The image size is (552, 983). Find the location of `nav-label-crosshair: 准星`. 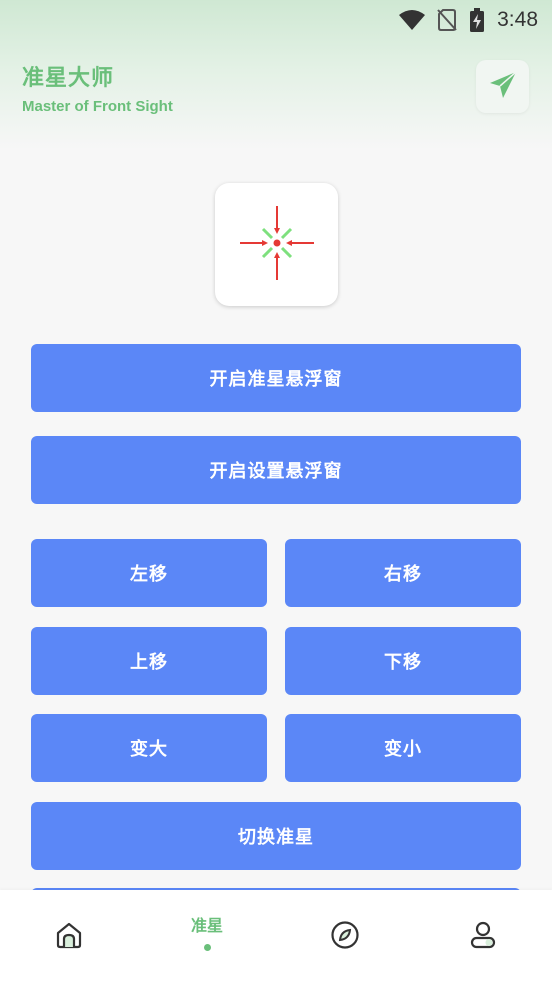

nav-label-crosshair: 准星 is located at coordinates (206, 925).